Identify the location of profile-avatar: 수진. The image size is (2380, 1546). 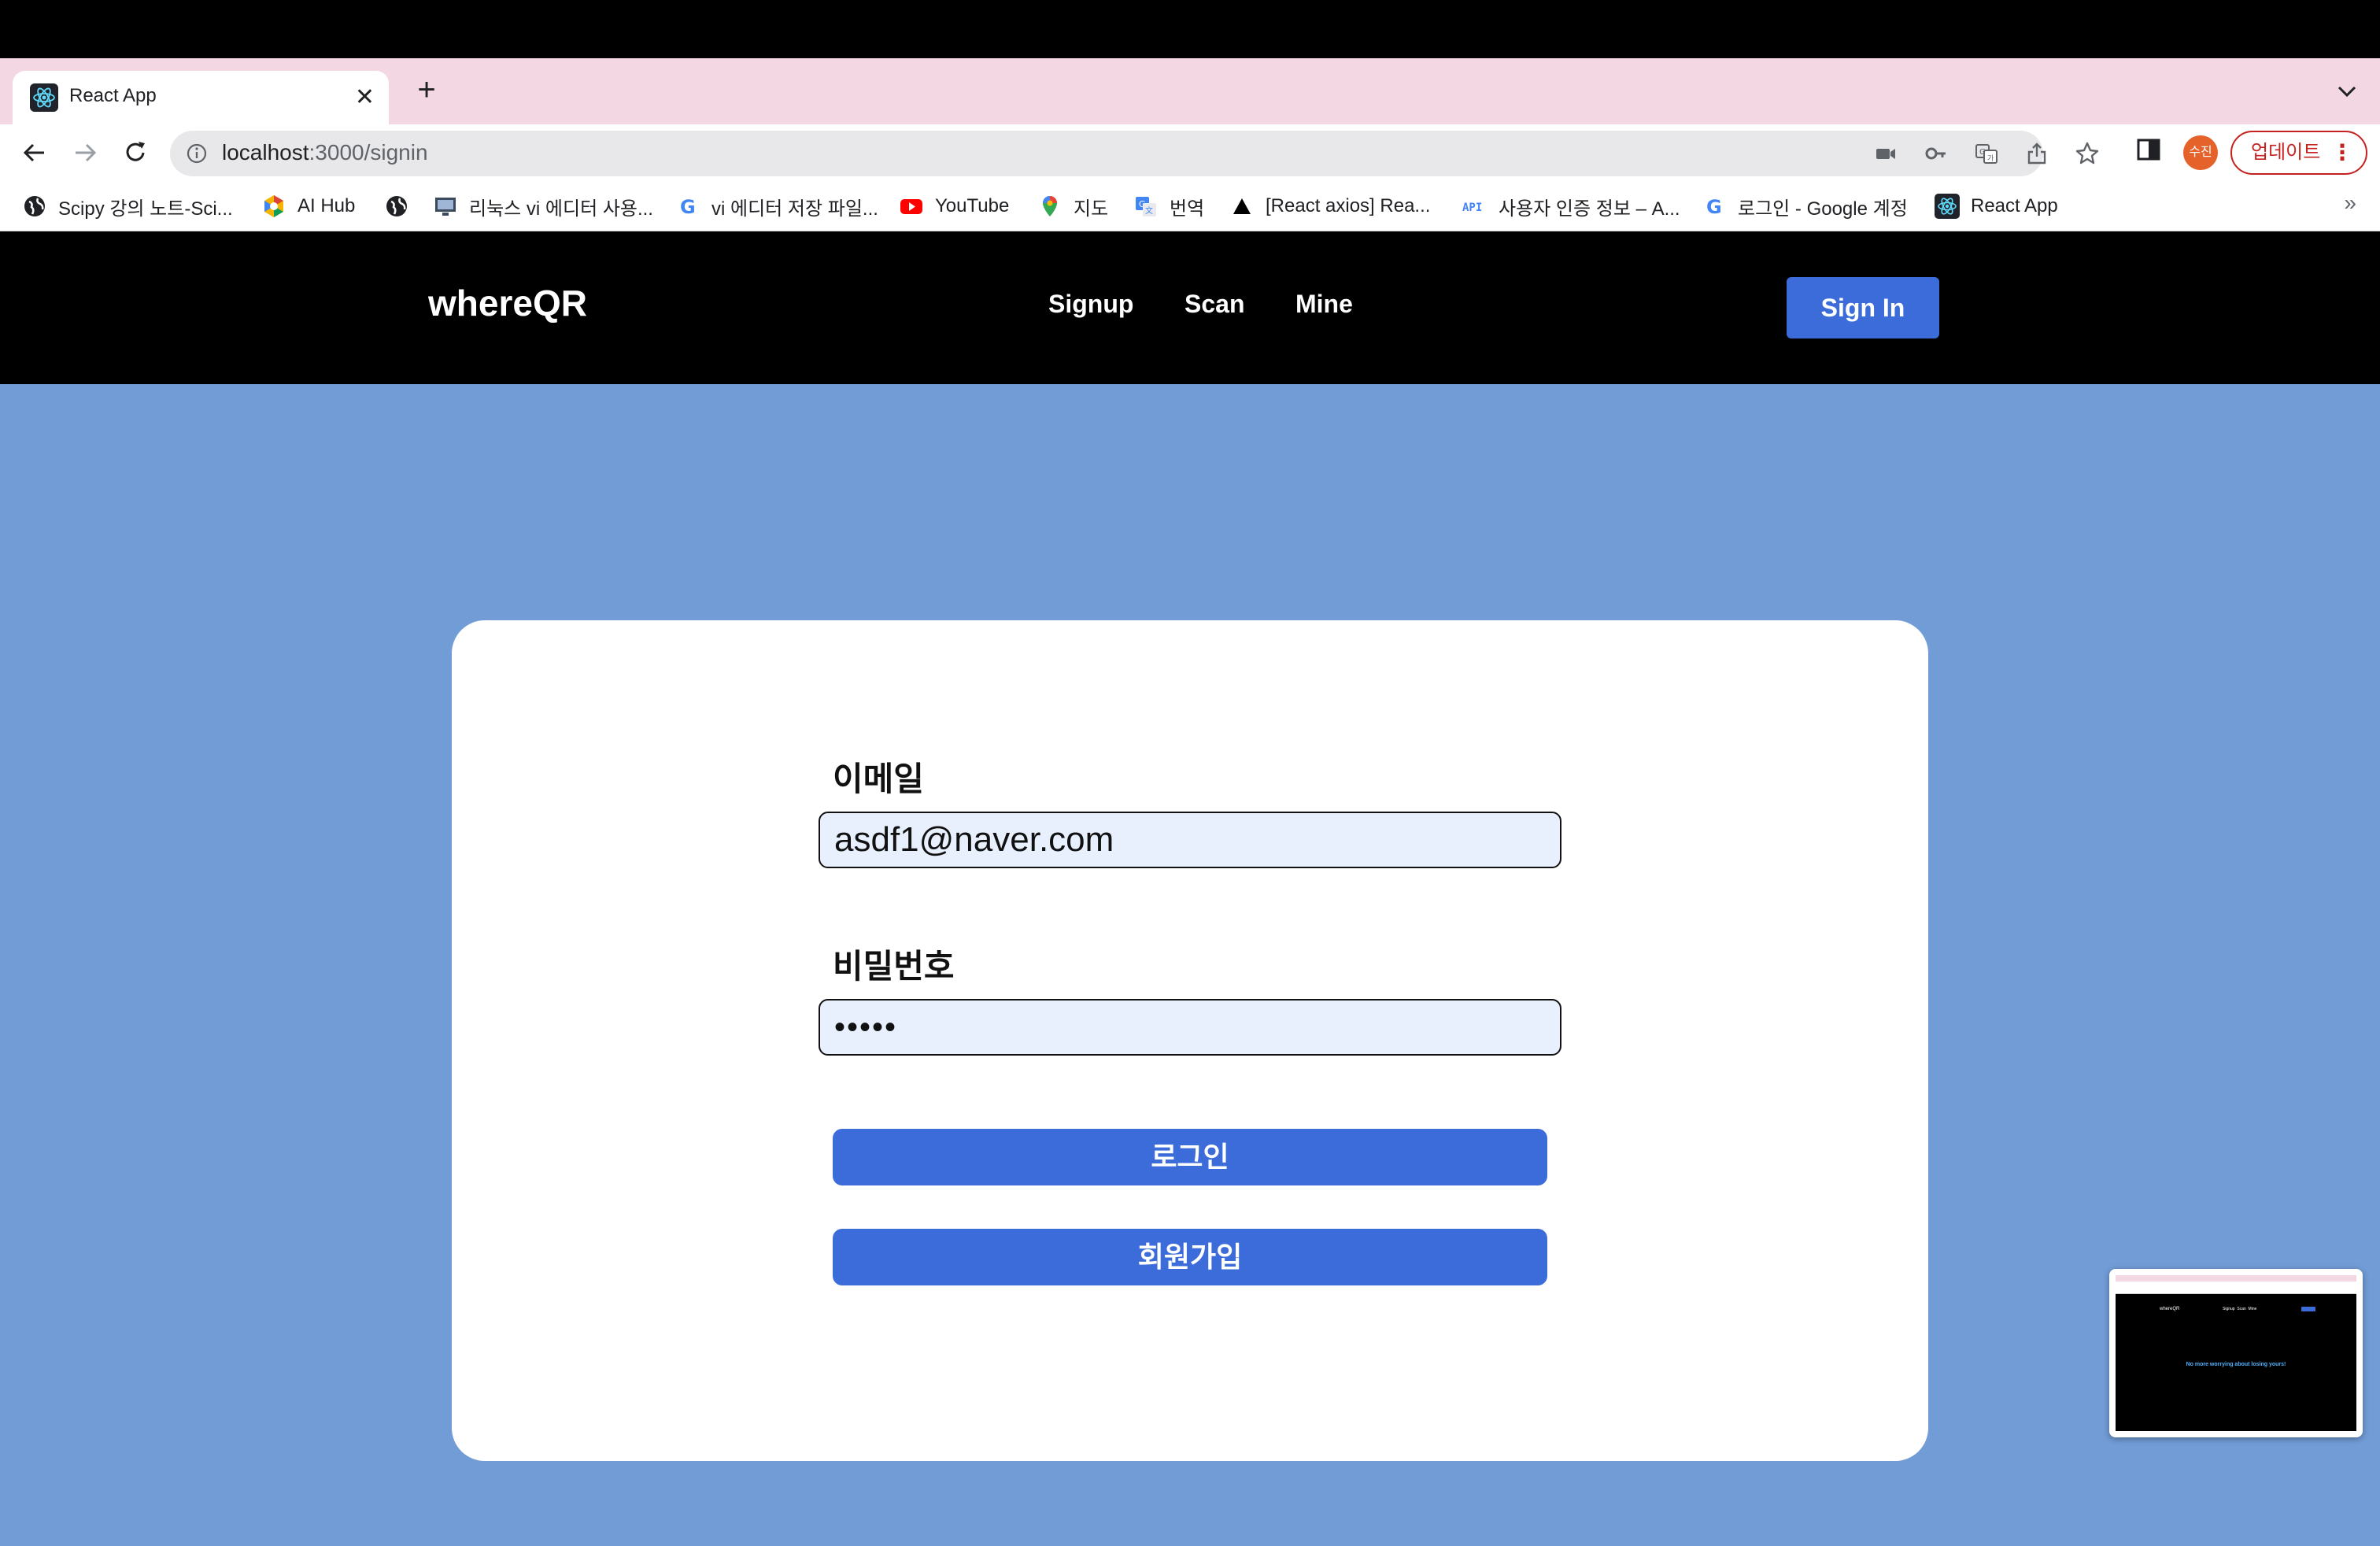
(2200, 152).